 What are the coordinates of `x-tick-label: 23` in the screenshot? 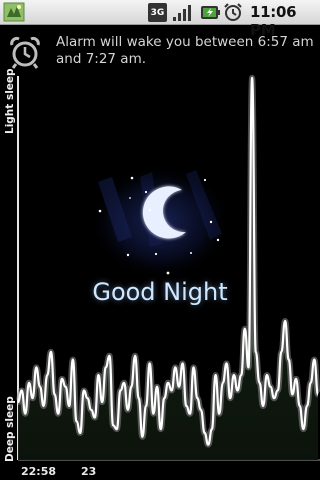 It's located at (89, 471).